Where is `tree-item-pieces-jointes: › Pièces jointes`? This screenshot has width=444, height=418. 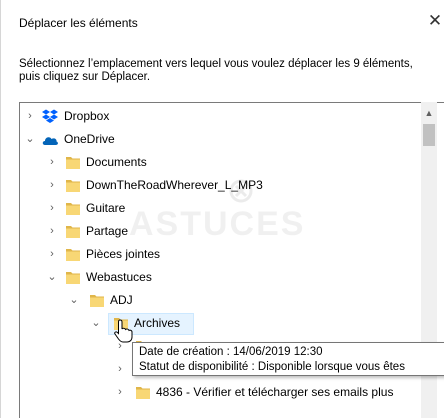
tree-item-pieces-jointes: › Pièces jointes is located at coordinates (220, 254).